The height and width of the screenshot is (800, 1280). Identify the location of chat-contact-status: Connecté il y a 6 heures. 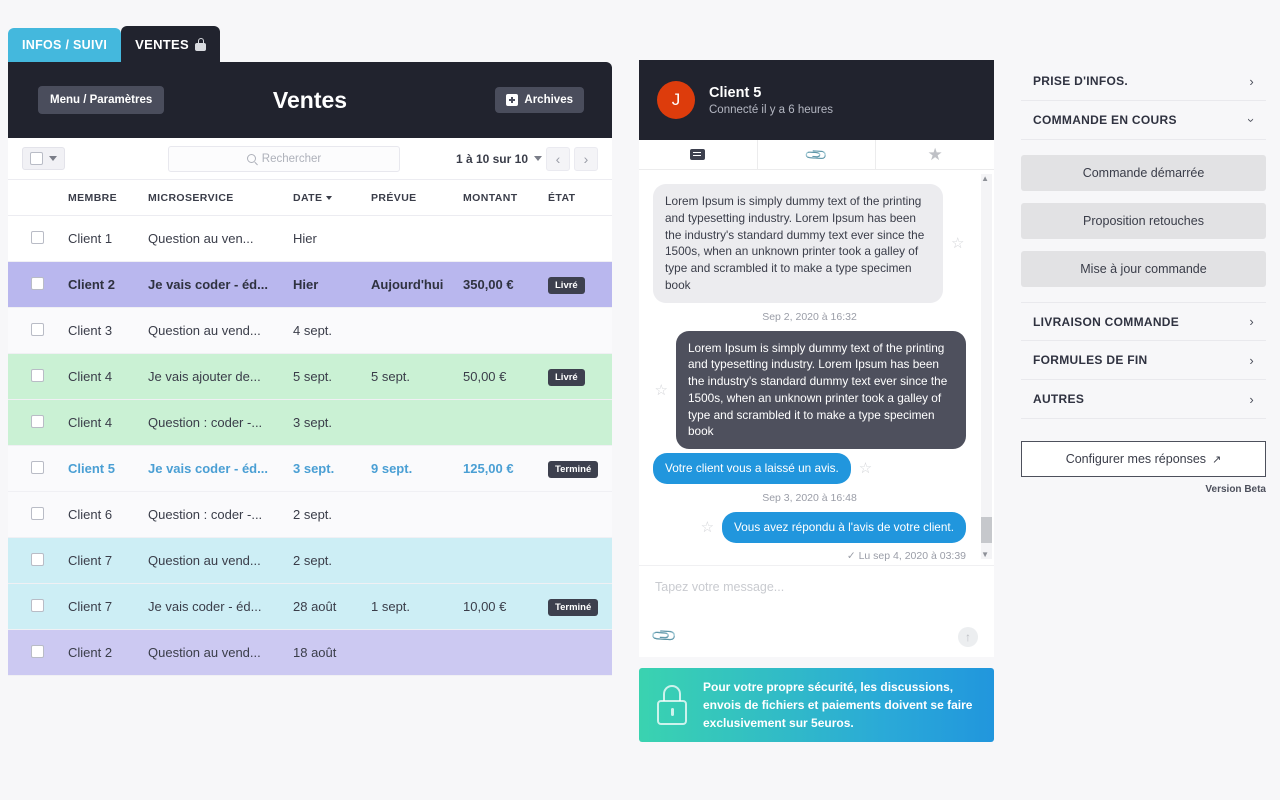
(771, 109).